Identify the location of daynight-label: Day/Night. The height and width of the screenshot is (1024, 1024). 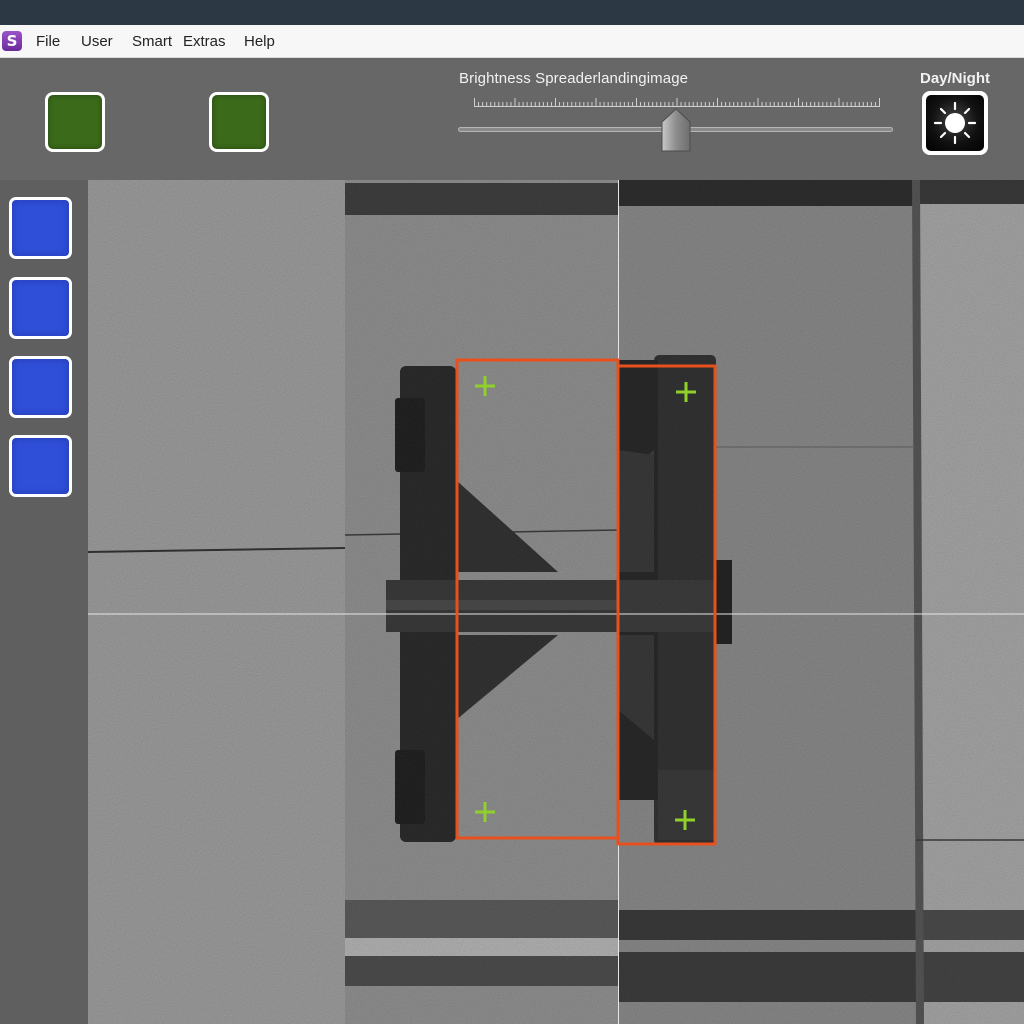
(955, 78).